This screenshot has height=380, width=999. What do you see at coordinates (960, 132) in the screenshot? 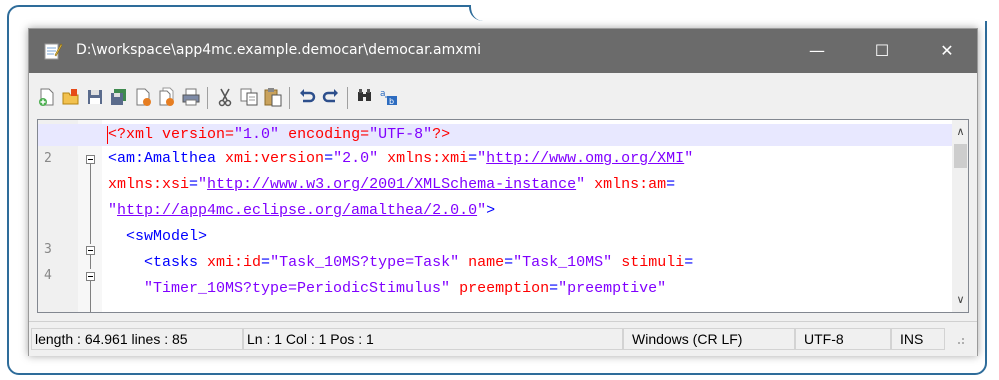
I see `scroll-up-icon: ∧` at bounding box center [960, 132].